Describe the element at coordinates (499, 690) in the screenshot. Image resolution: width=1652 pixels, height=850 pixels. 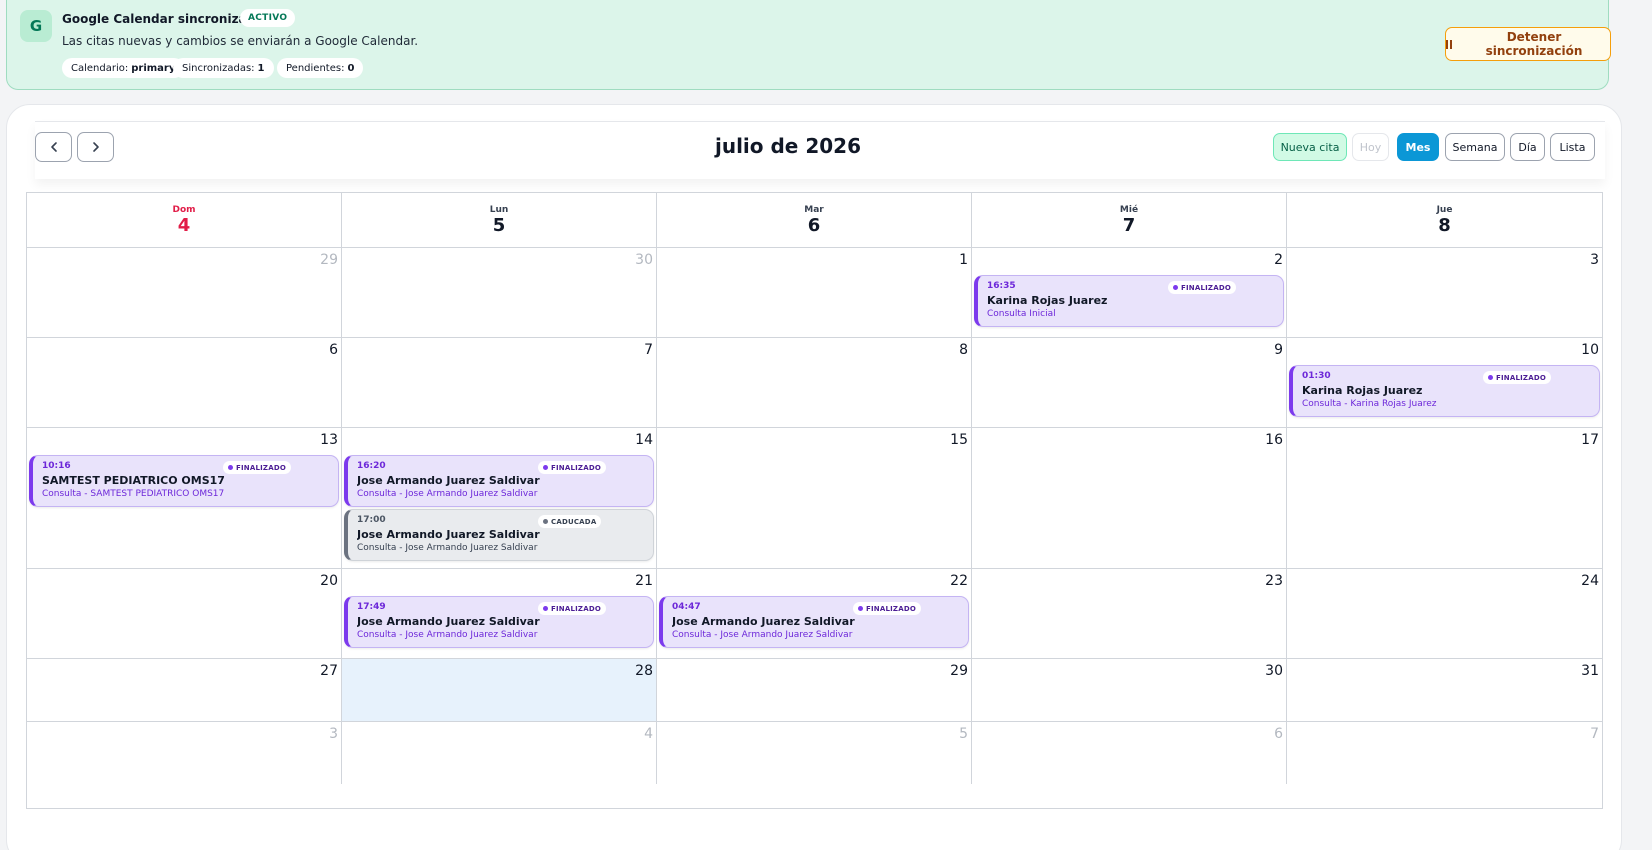
I see `day-cell-today: 28` at that location.